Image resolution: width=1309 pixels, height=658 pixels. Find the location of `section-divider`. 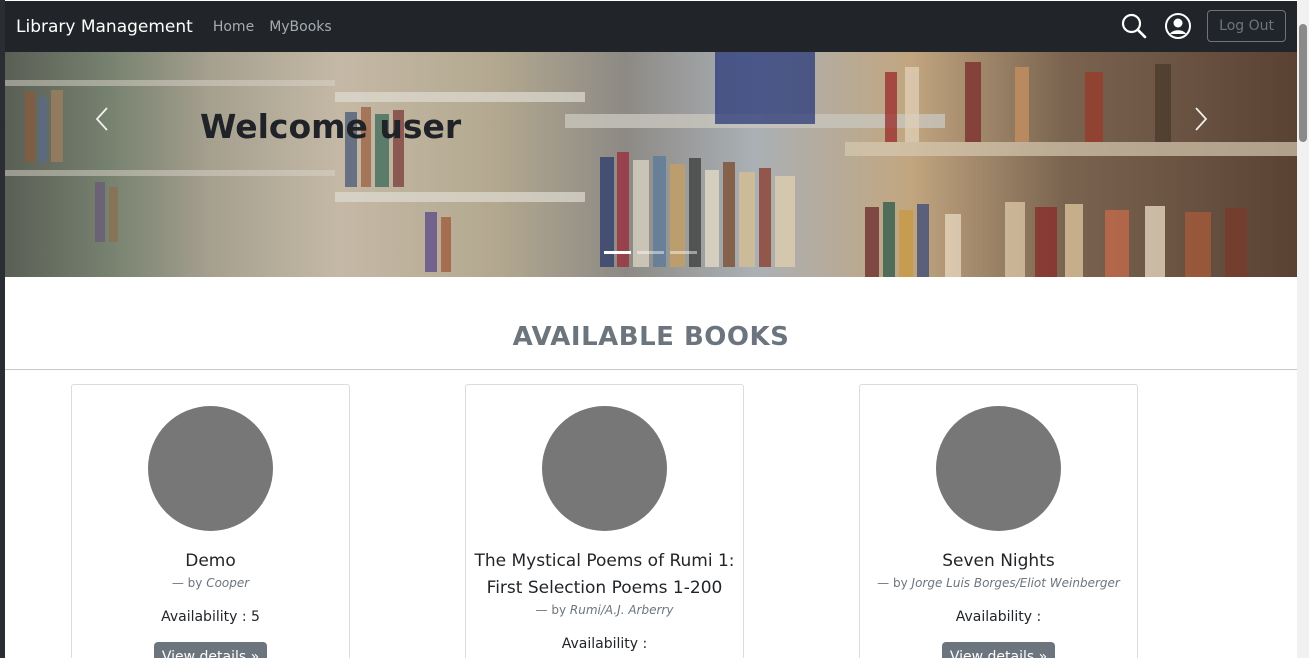

section-divider is located at coordinates (651, 369).